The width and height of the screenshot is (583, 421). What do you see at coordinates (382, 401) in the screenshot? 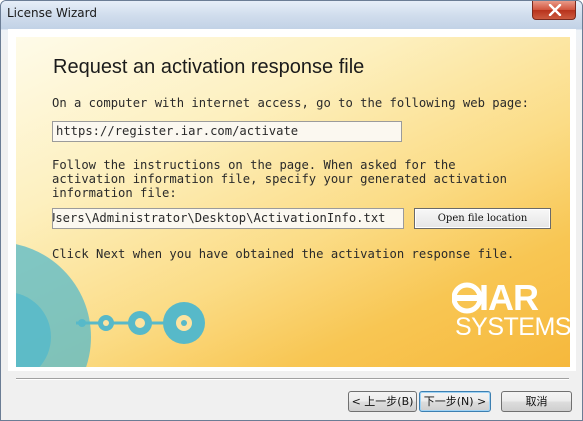
I see `back-button: < 上一步(B)` at bounding box center [382, 401].